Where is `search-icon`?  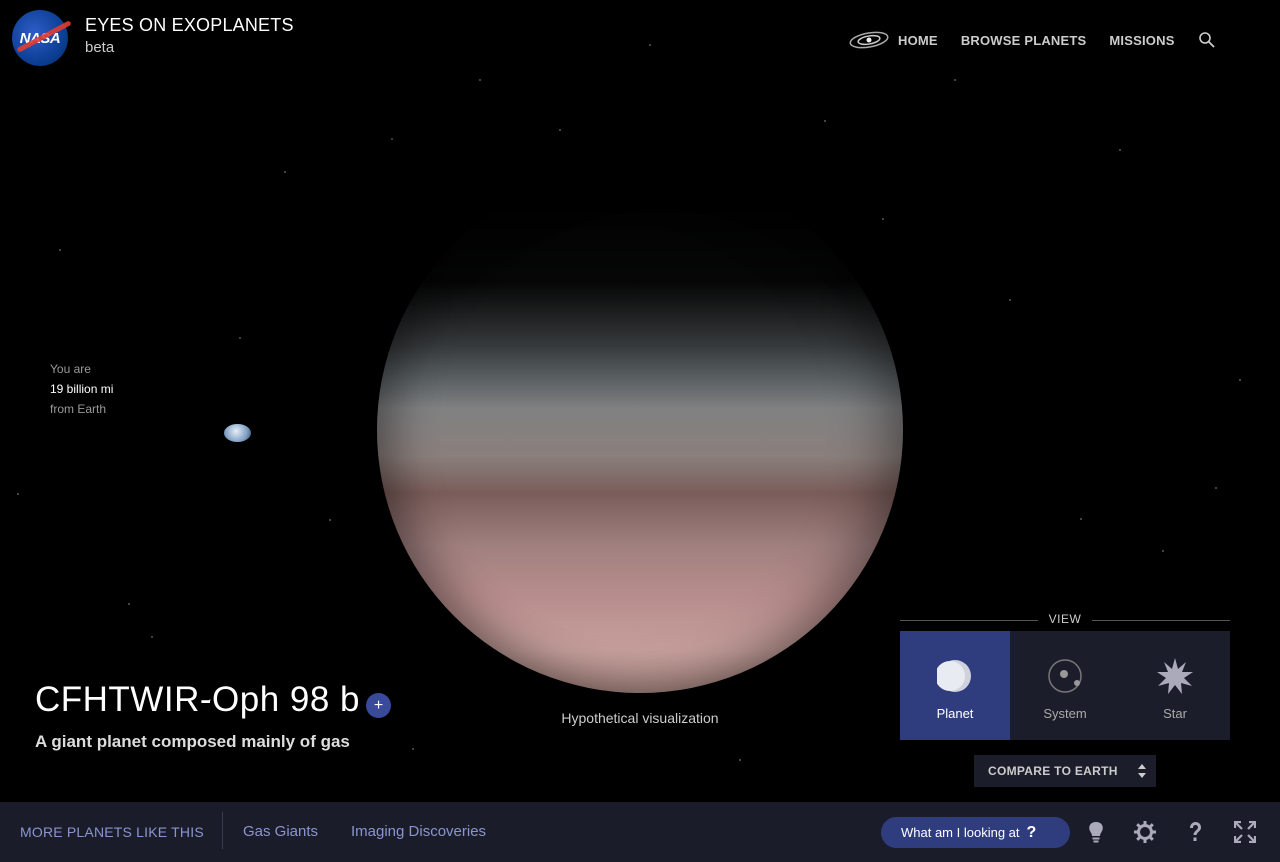
search-icon is located at coordinates (1207, 40).